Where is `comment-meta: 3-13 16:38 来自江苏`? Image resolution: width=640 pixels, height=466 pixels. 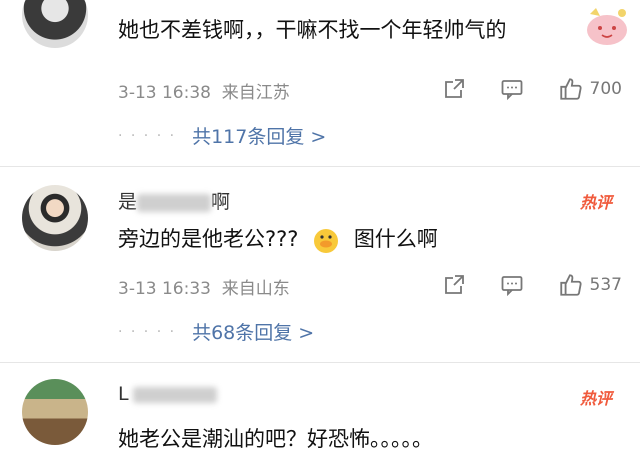
comment-meta: 3-13 16:38 来自江苏 is located at coordinates (204, 90).